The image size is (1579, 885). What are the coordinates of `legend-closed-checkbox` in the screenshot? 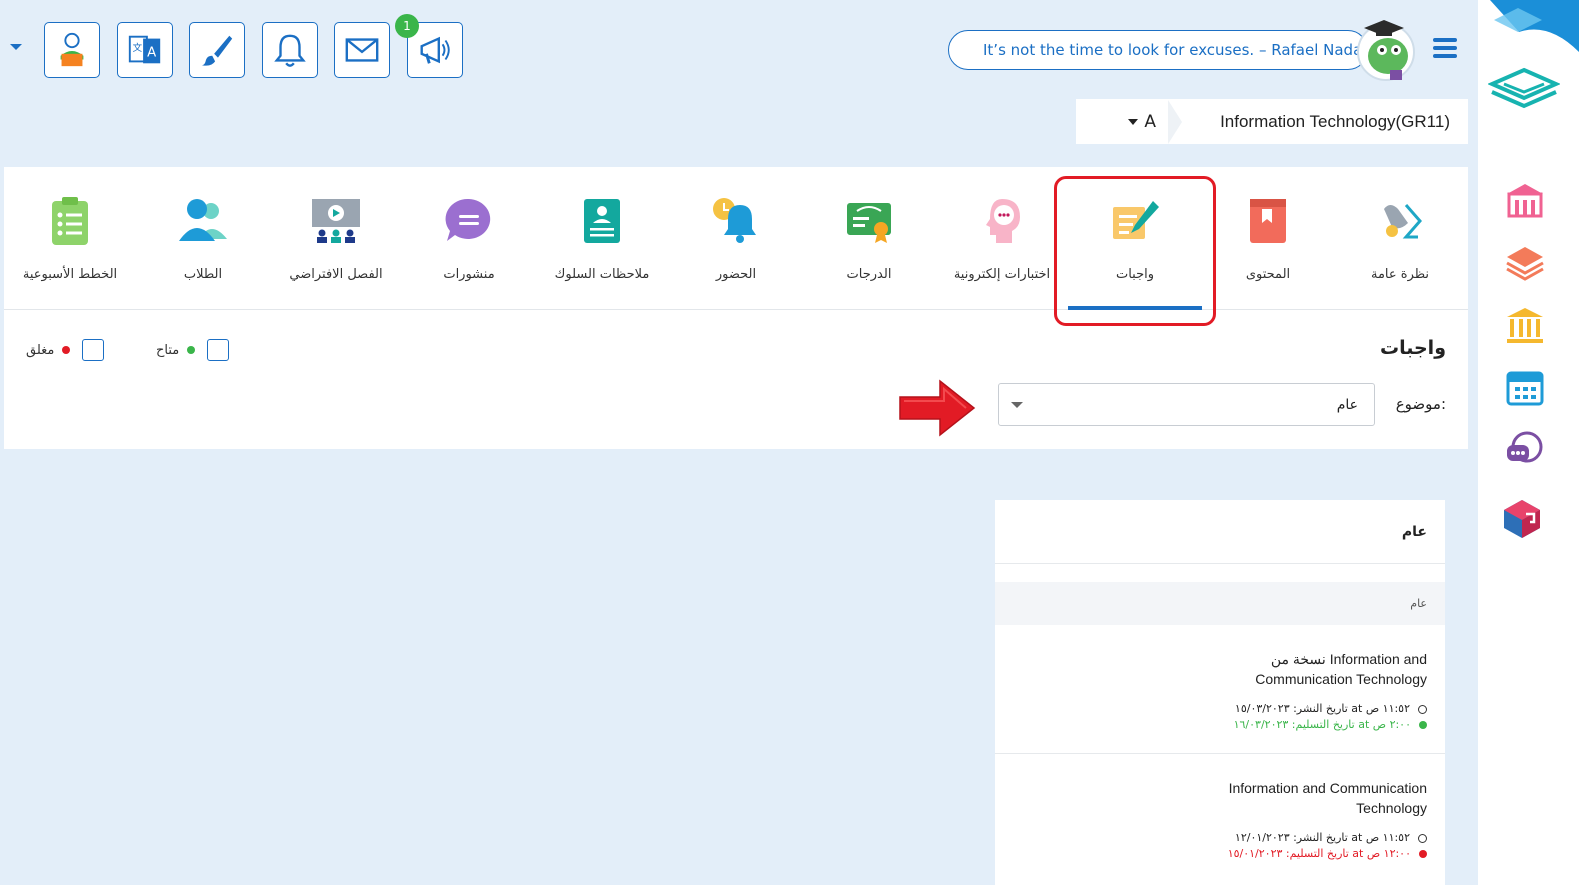 It's located at (93, 350).